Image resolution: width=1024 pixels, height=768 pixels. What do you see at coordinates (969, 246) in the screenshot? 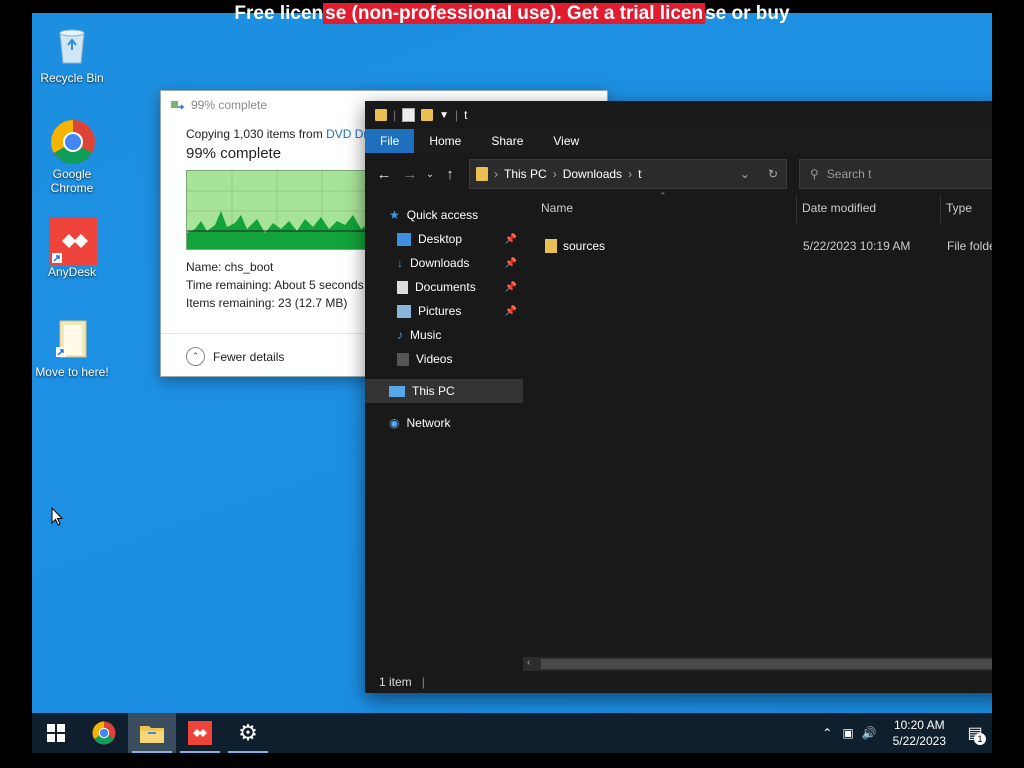
I see `file-type: File folde` at bounding box center [969, 246].